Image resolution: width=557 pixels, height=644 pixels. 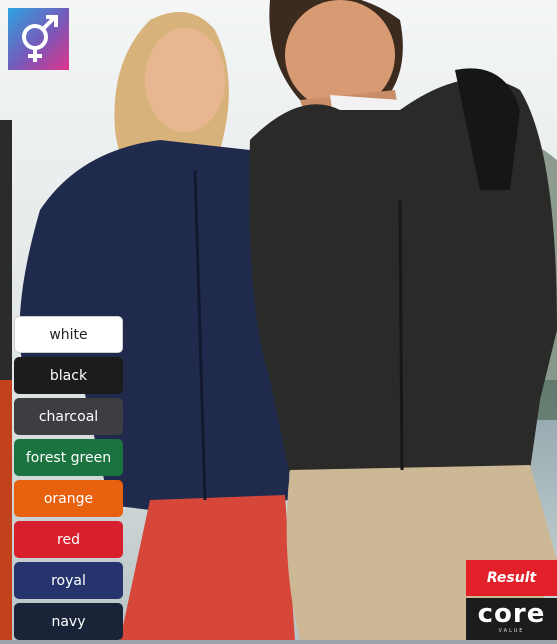 I want to click on core-brand-logo: core VALUE, so click(x=511, y=619).